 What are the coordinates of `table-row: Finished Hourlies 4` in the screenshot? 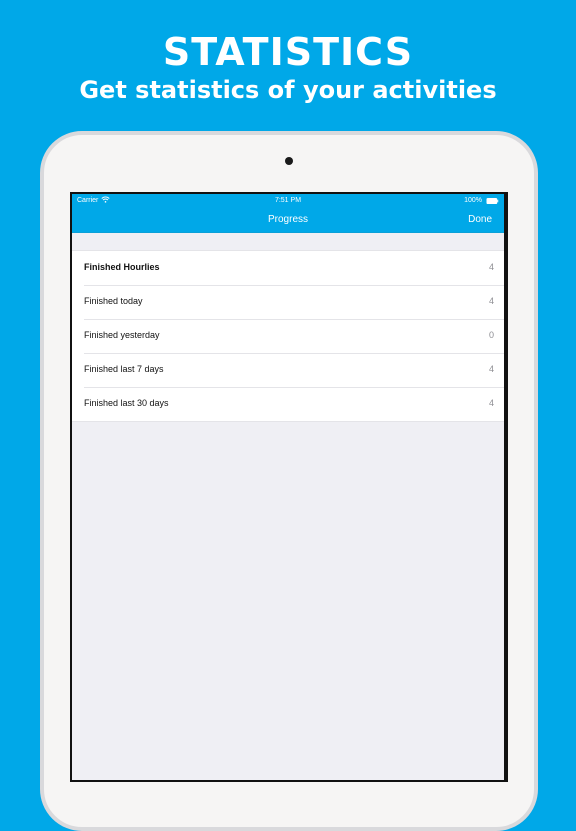 It's located at (288, 268).